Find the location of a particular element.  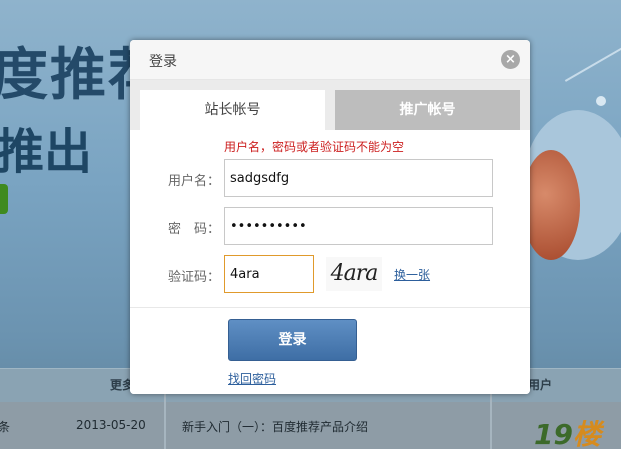

username-input is located at coordinates (358, 178).